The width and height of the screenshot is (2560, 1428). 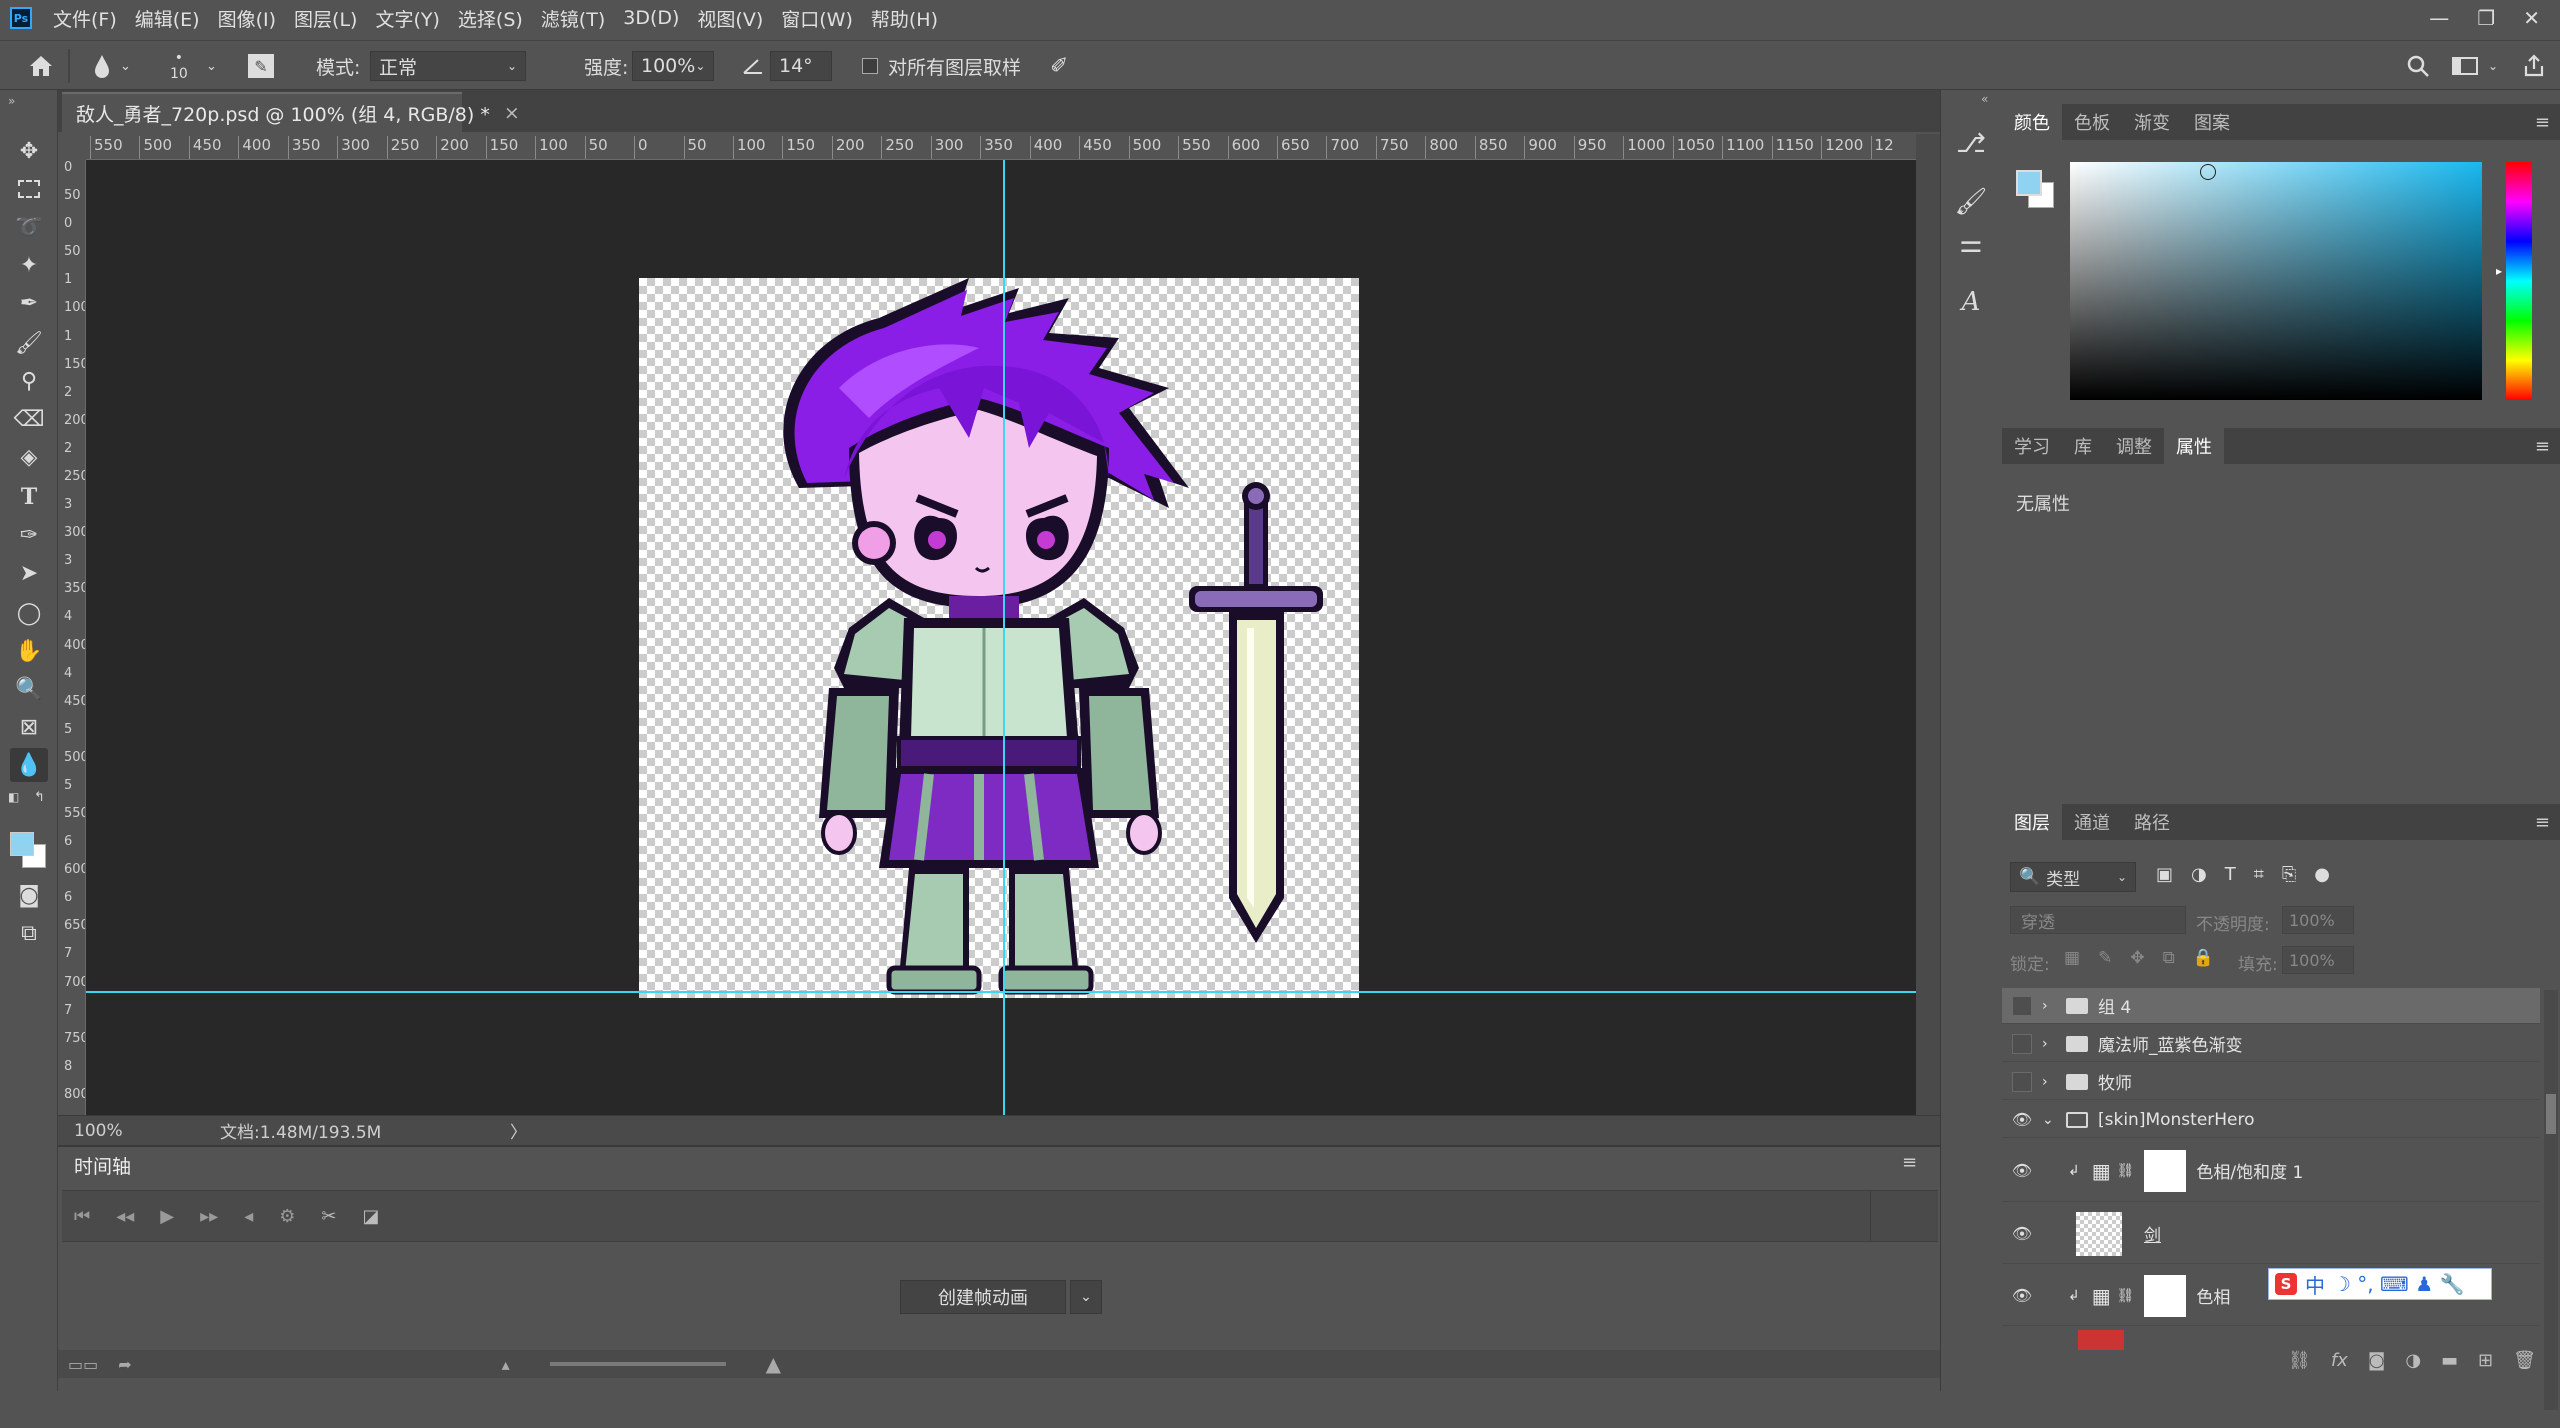 What do you see at coordinates (1086, 1297) in the screenshot?
I see `create-animation-dropdown: ⌄` at bounding box center [1086, 1297].